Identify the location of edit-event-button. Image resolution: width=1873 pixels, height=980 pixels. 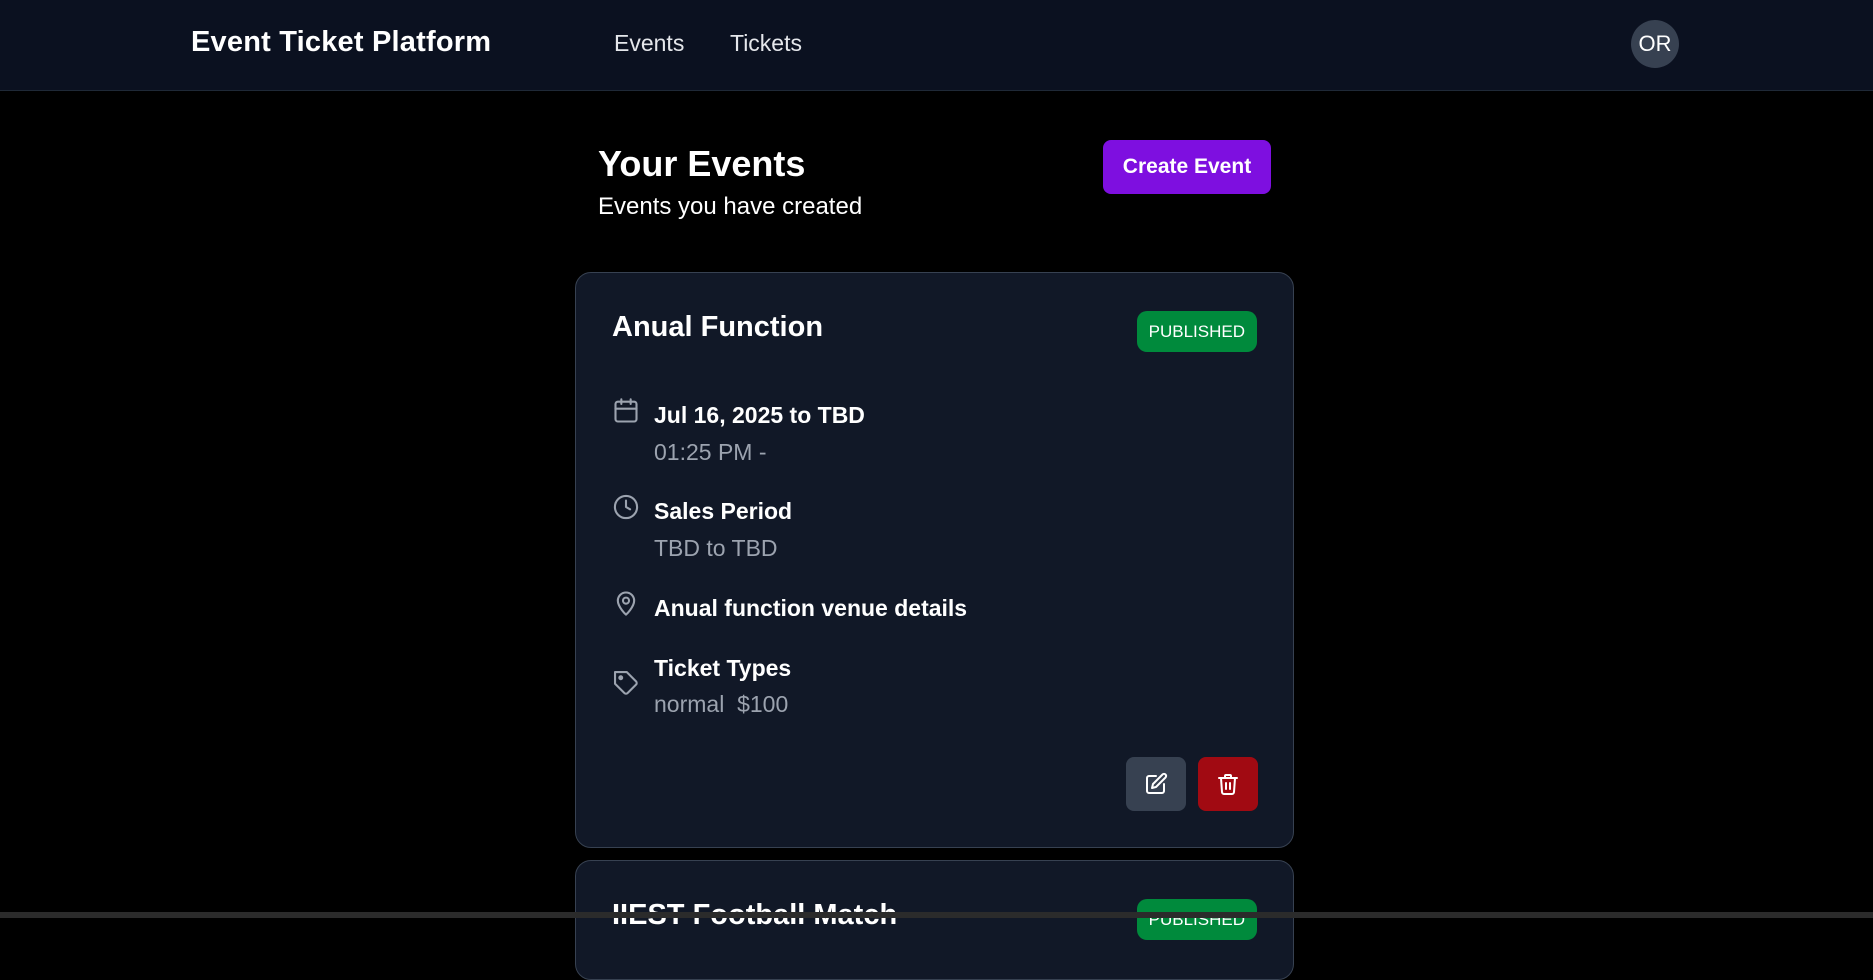
(1156, 784).